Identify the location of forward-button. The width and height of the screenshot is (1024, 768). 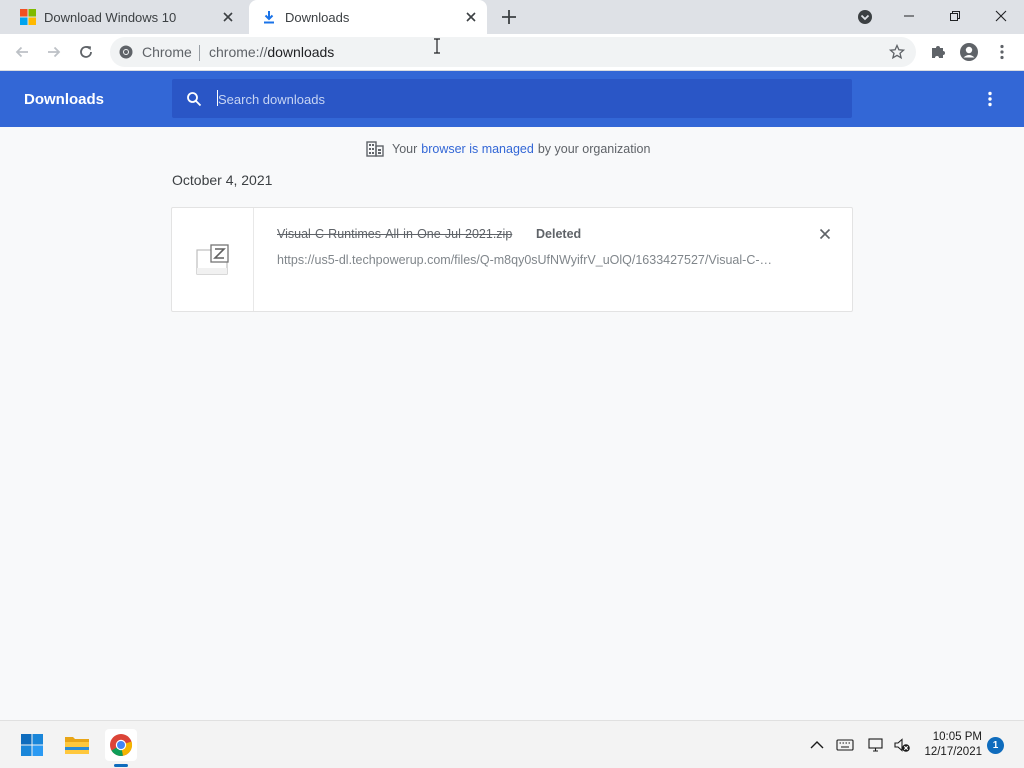
(54, 52).